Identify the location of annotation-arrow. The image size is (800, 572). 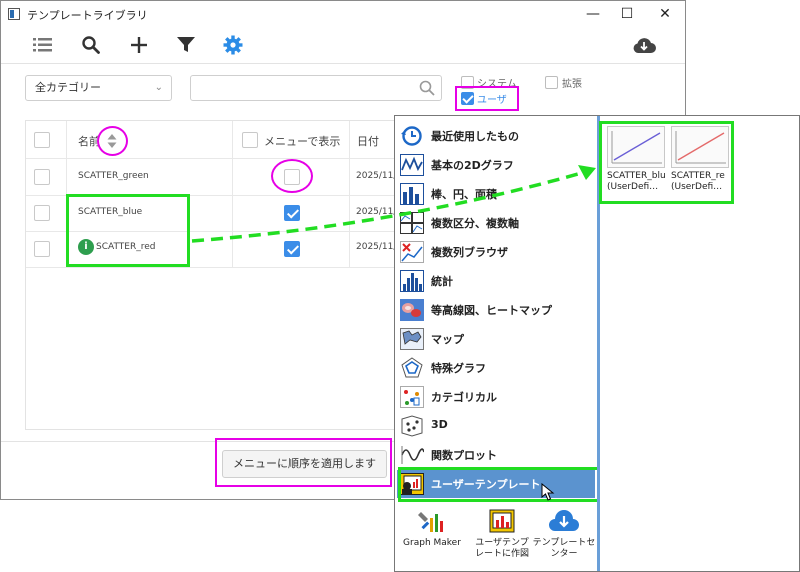
(393, 204).